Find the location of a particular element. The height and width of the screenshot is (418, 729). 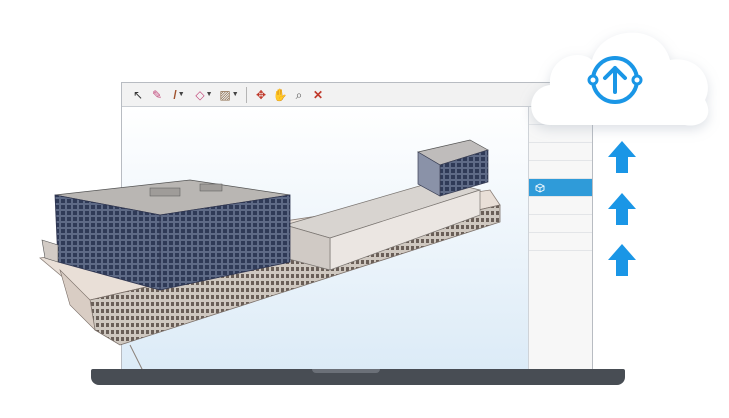

panel-row-selected is located at coordinates (560, 188).